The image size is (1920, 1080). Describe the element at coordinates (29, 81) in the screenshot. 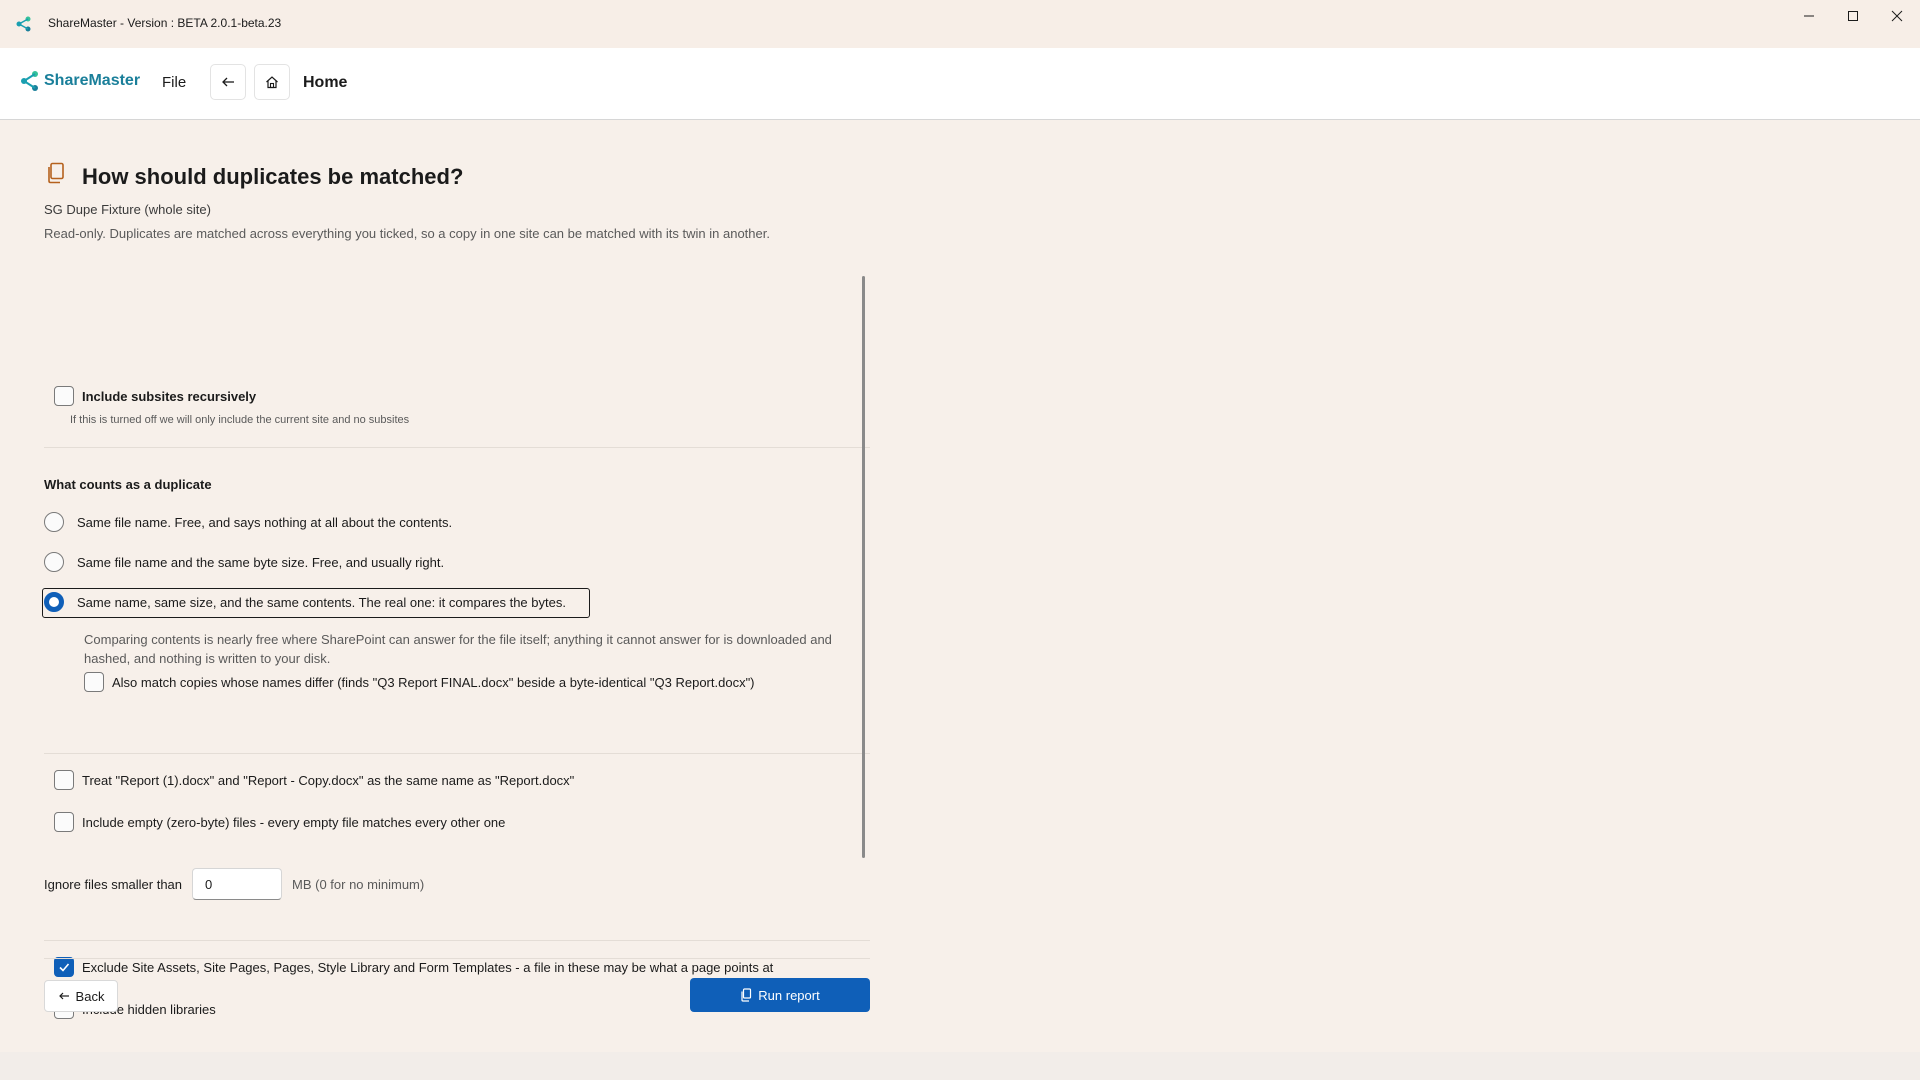

I see `logo-icon` at that location.